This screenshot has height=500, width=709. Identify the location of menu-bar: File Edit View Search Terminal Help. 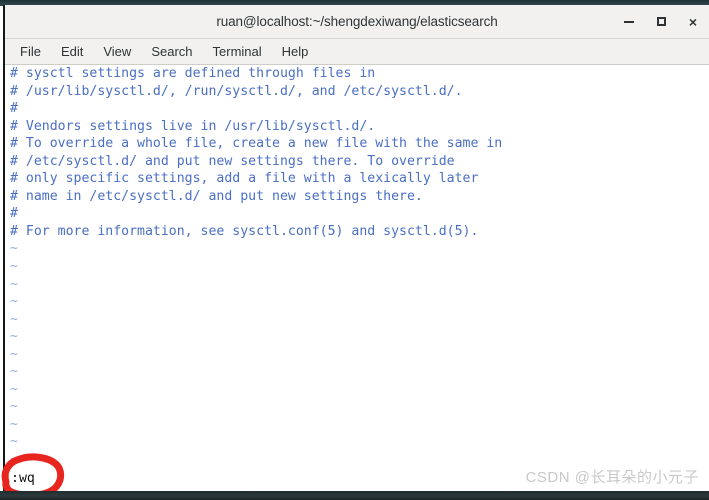
(357, 52).